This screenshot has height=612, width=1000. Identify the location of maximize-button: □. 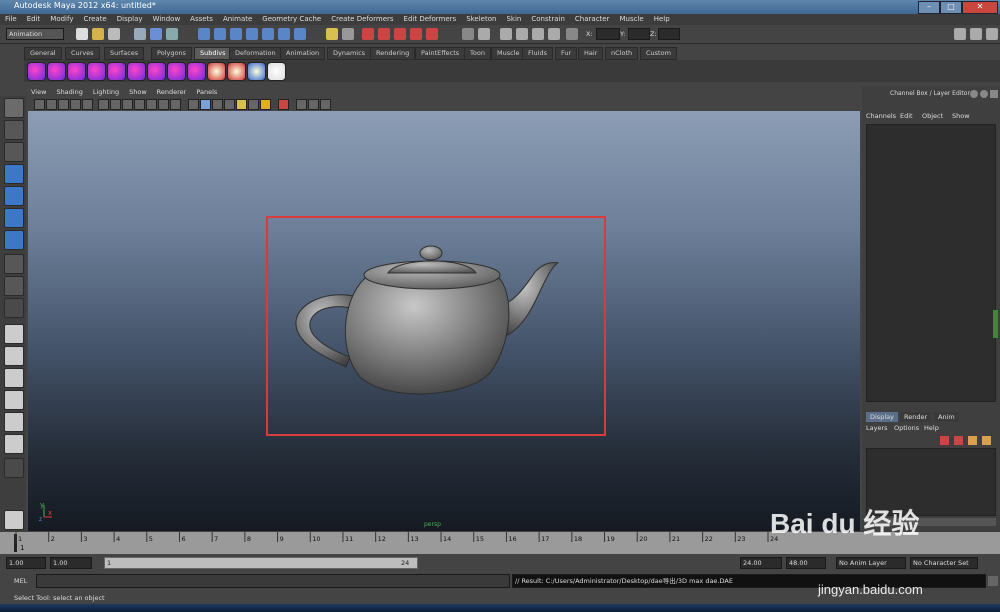
(951, 7).